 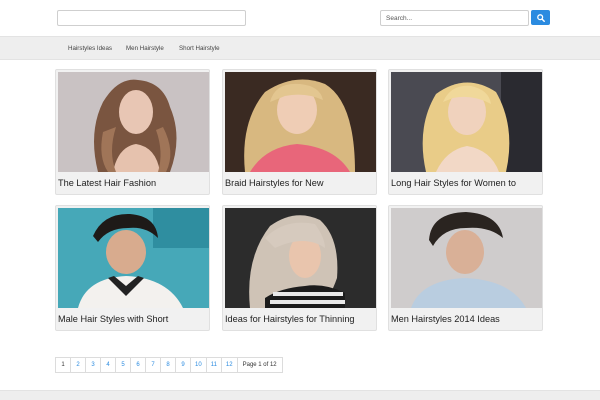 What do you see at coordinates (229, 365) in the screenshot?
I see `page-link: 12` at bounding box center [229, 365].